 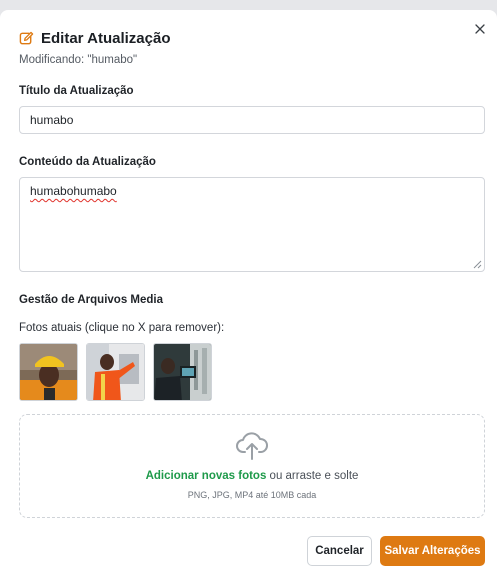 I want to click on content-field-label: Conteúdo da Atualização, so click(x=87, y=162).